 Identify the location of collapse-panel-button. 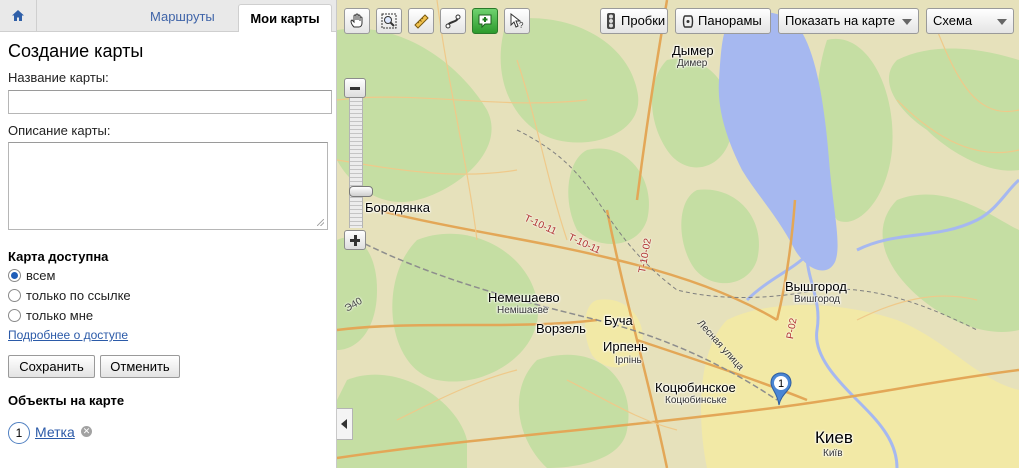
(345, 424).